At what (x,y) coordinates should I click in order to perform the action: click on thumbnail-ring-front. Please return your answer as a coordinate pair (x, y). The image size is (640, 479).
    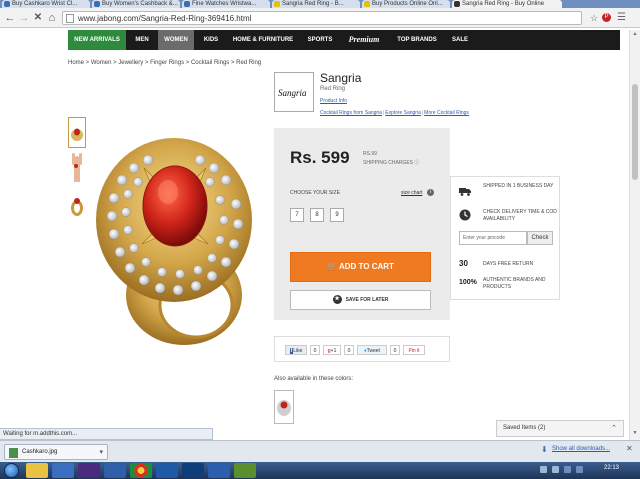
    Looking at the image, I should click on (77, 132).